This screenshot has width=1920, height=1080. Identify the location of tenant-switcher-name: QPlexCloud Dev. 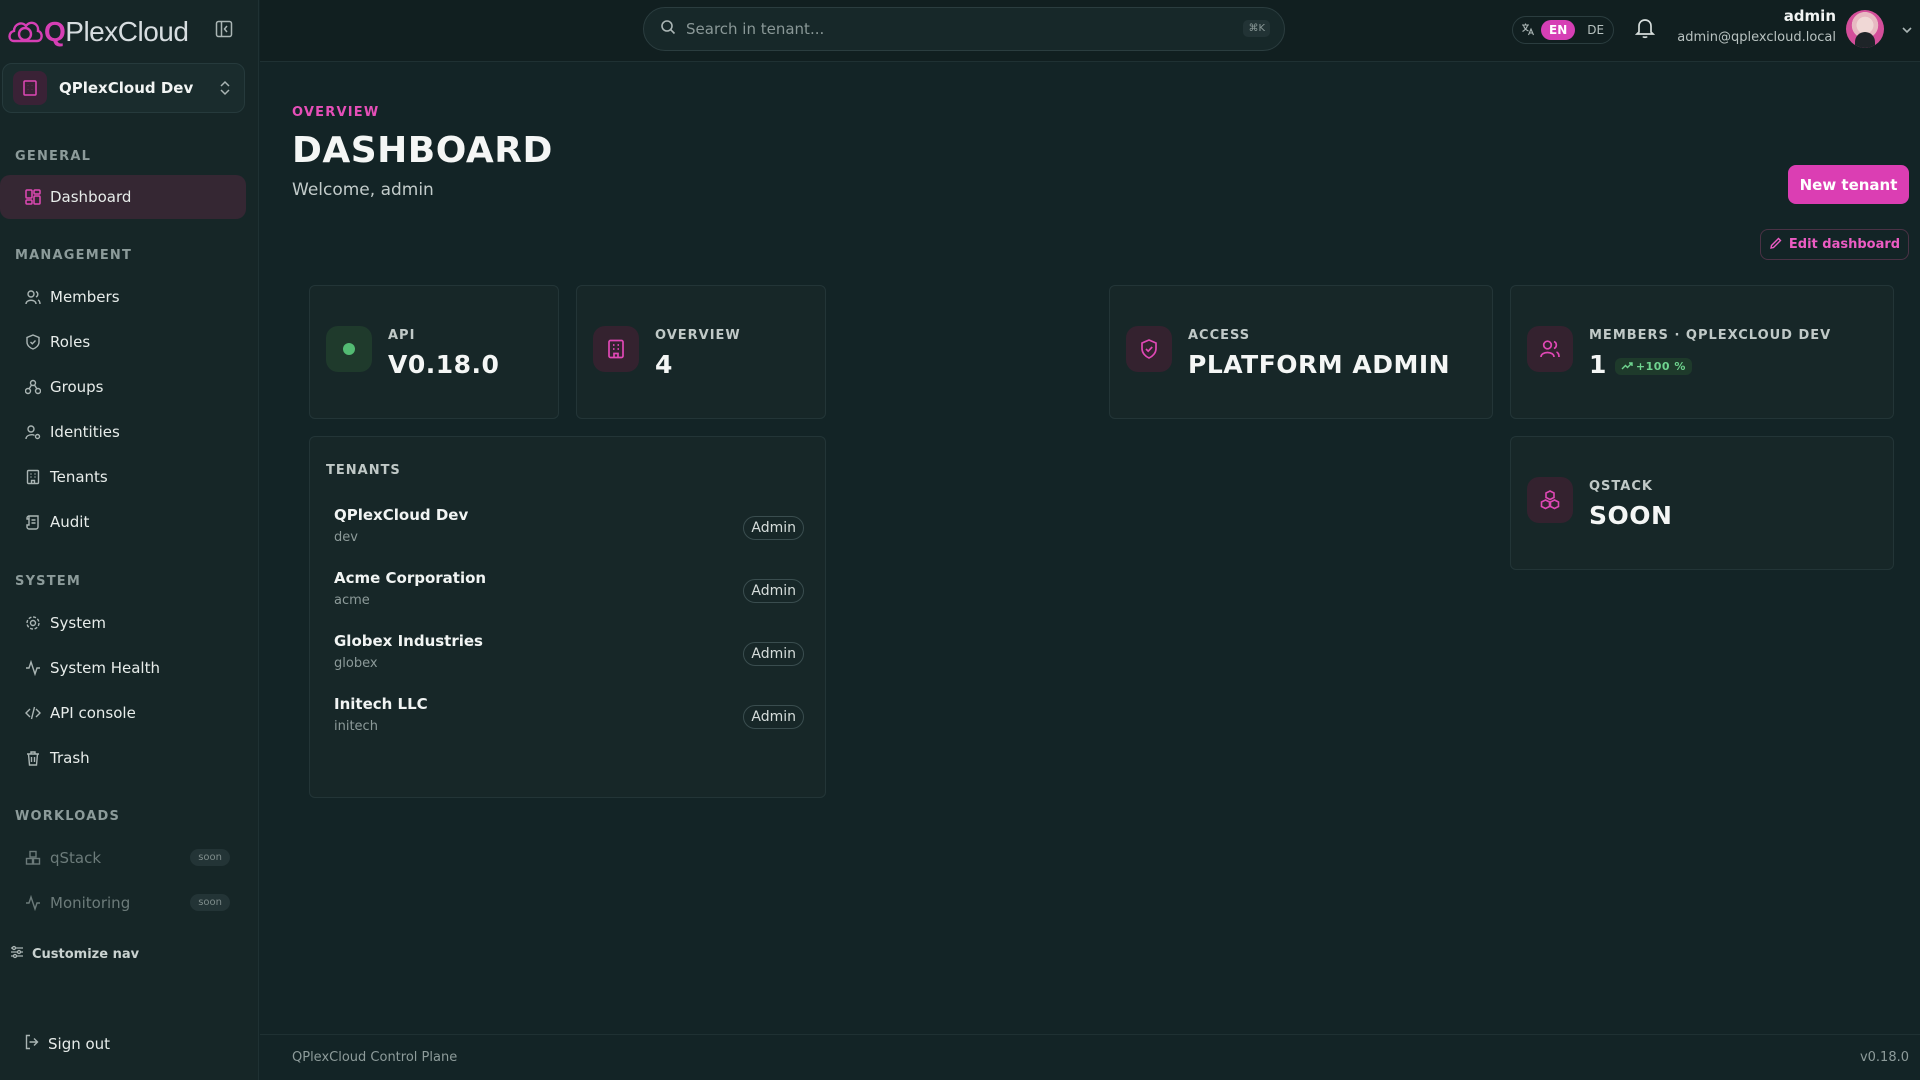
(126, 88).